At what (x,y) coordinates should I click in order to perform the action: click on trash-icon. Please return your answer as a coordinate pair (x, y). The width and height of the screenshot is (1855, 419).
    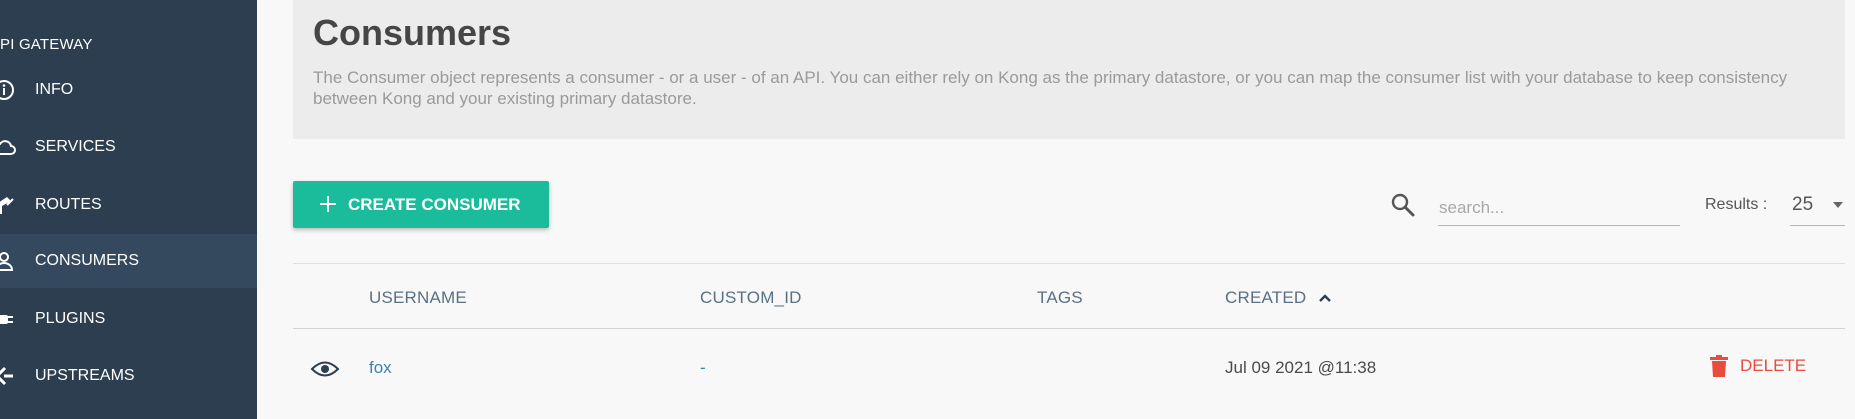
    Looking at the image, I should click on (1719, 366).